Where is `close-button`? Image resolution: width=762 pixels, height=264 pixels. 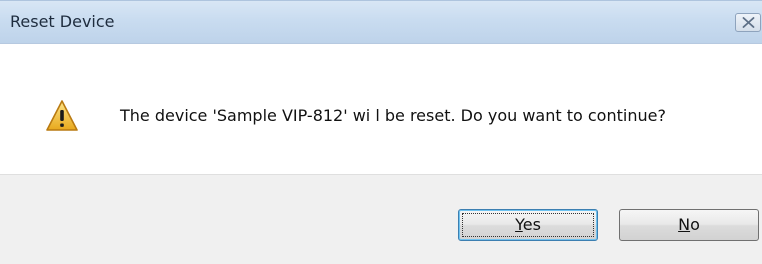 close-button is located at coordinates (748, 22).